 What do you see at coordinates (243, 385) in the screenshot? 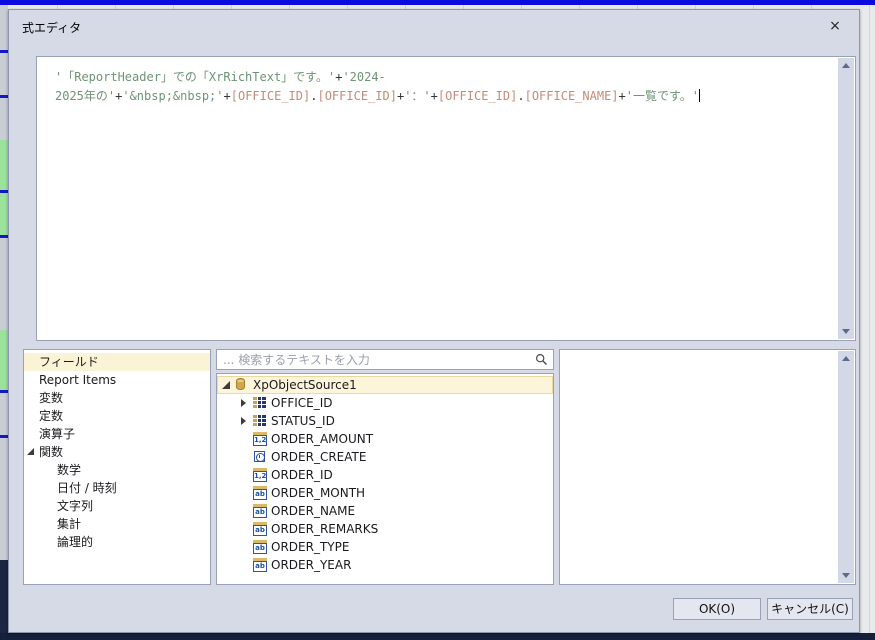
I see `datasource-icon` at bounding box center [243, 385].